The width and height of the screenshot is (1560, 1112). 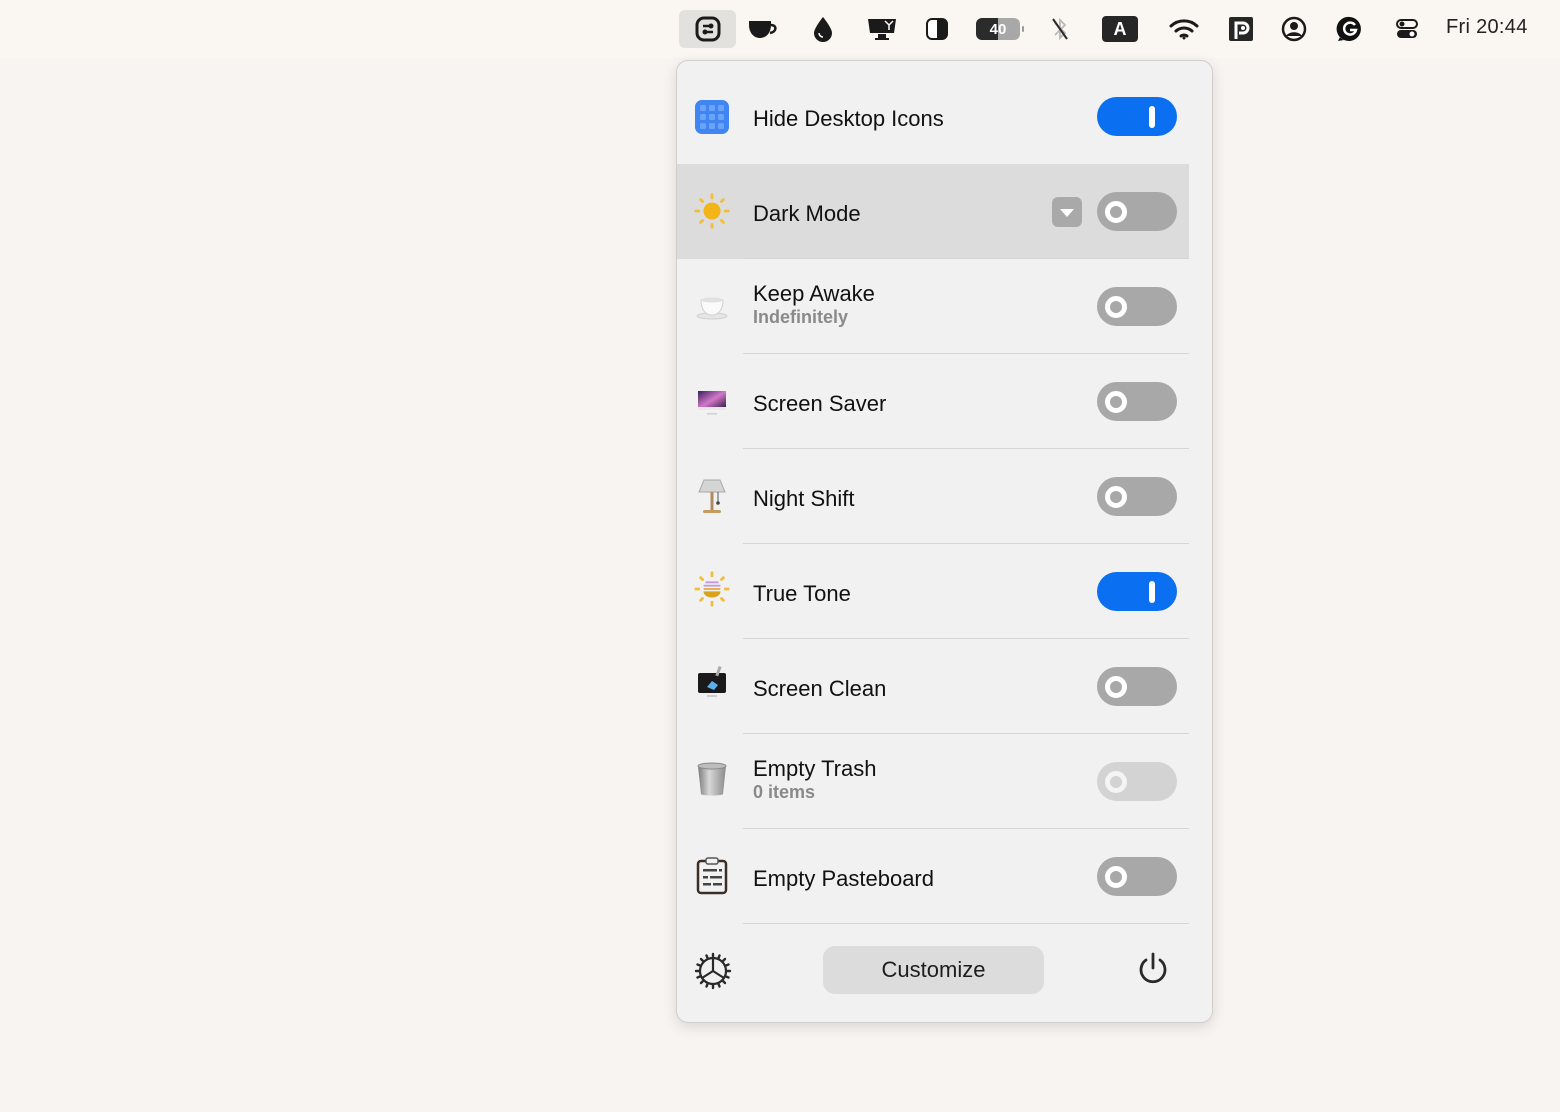 I want to click on settings-button, so click(x=713, y=971).